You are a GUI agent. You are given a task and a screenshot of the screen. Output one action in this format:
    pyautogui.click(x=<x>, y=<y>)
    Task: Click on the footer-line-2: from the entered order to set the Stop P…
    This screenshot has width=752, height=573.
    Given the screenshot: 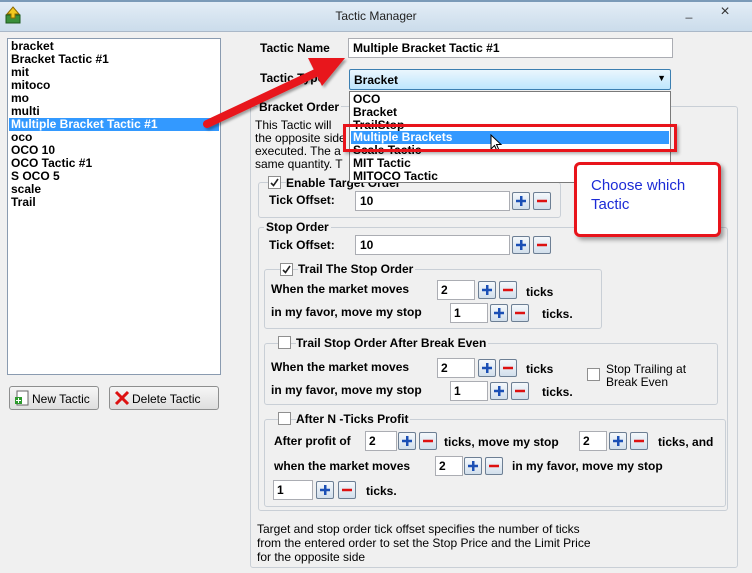 What is the action you would take?
    pyautogui.click(x=424, y=543)
    